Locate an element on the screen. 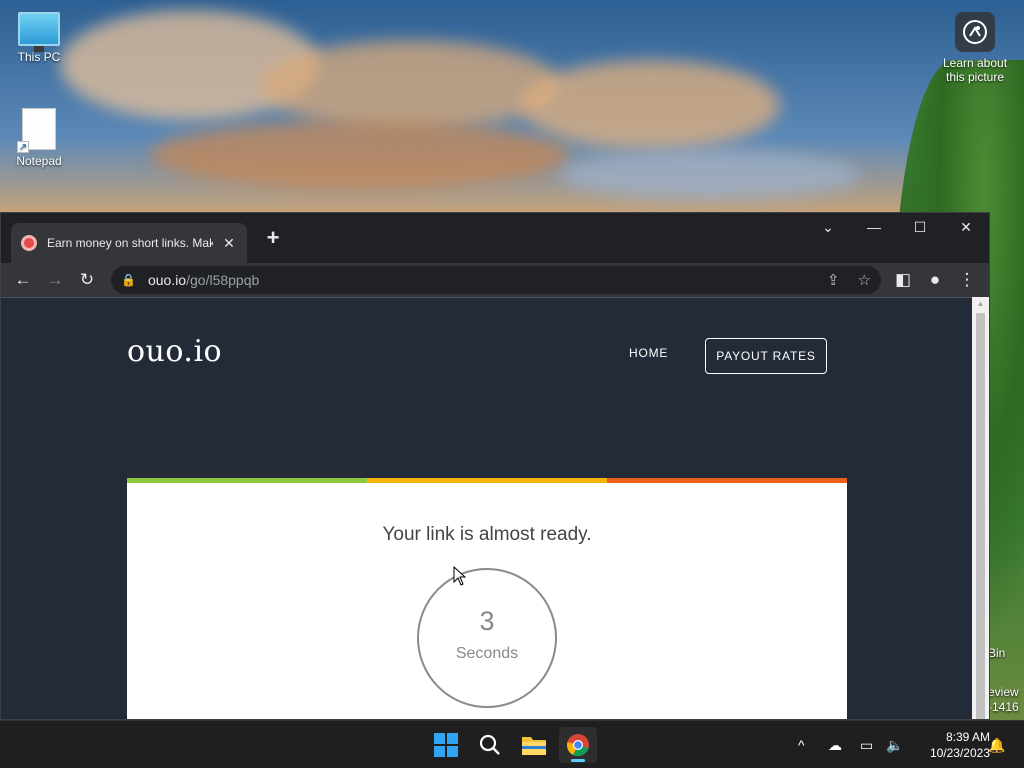 This screenshot has width=1024, height=768. nav-payout-rates-button: PAYOUT RATES is located at coordinates (766, 356).